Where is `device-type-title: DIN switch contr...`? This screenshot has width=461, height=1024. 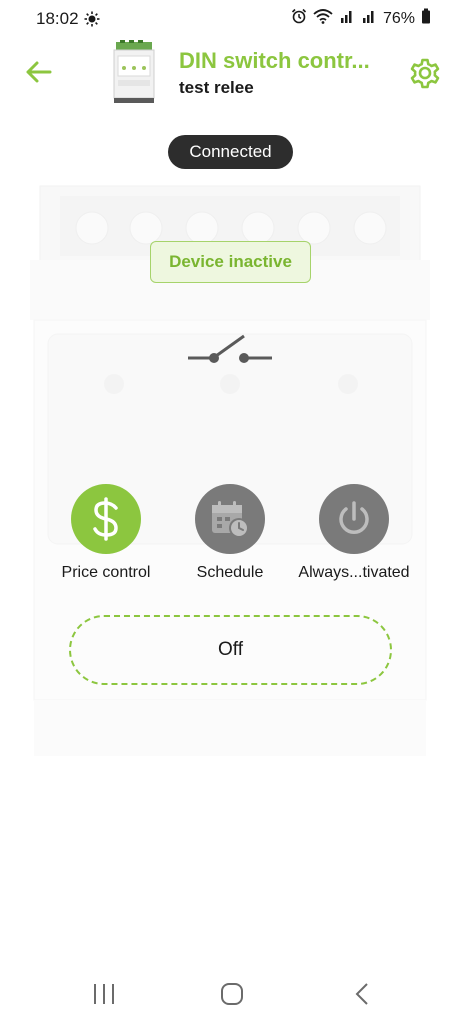 device-type-title: DIN switch contr... is located at coordinates (274, 60).